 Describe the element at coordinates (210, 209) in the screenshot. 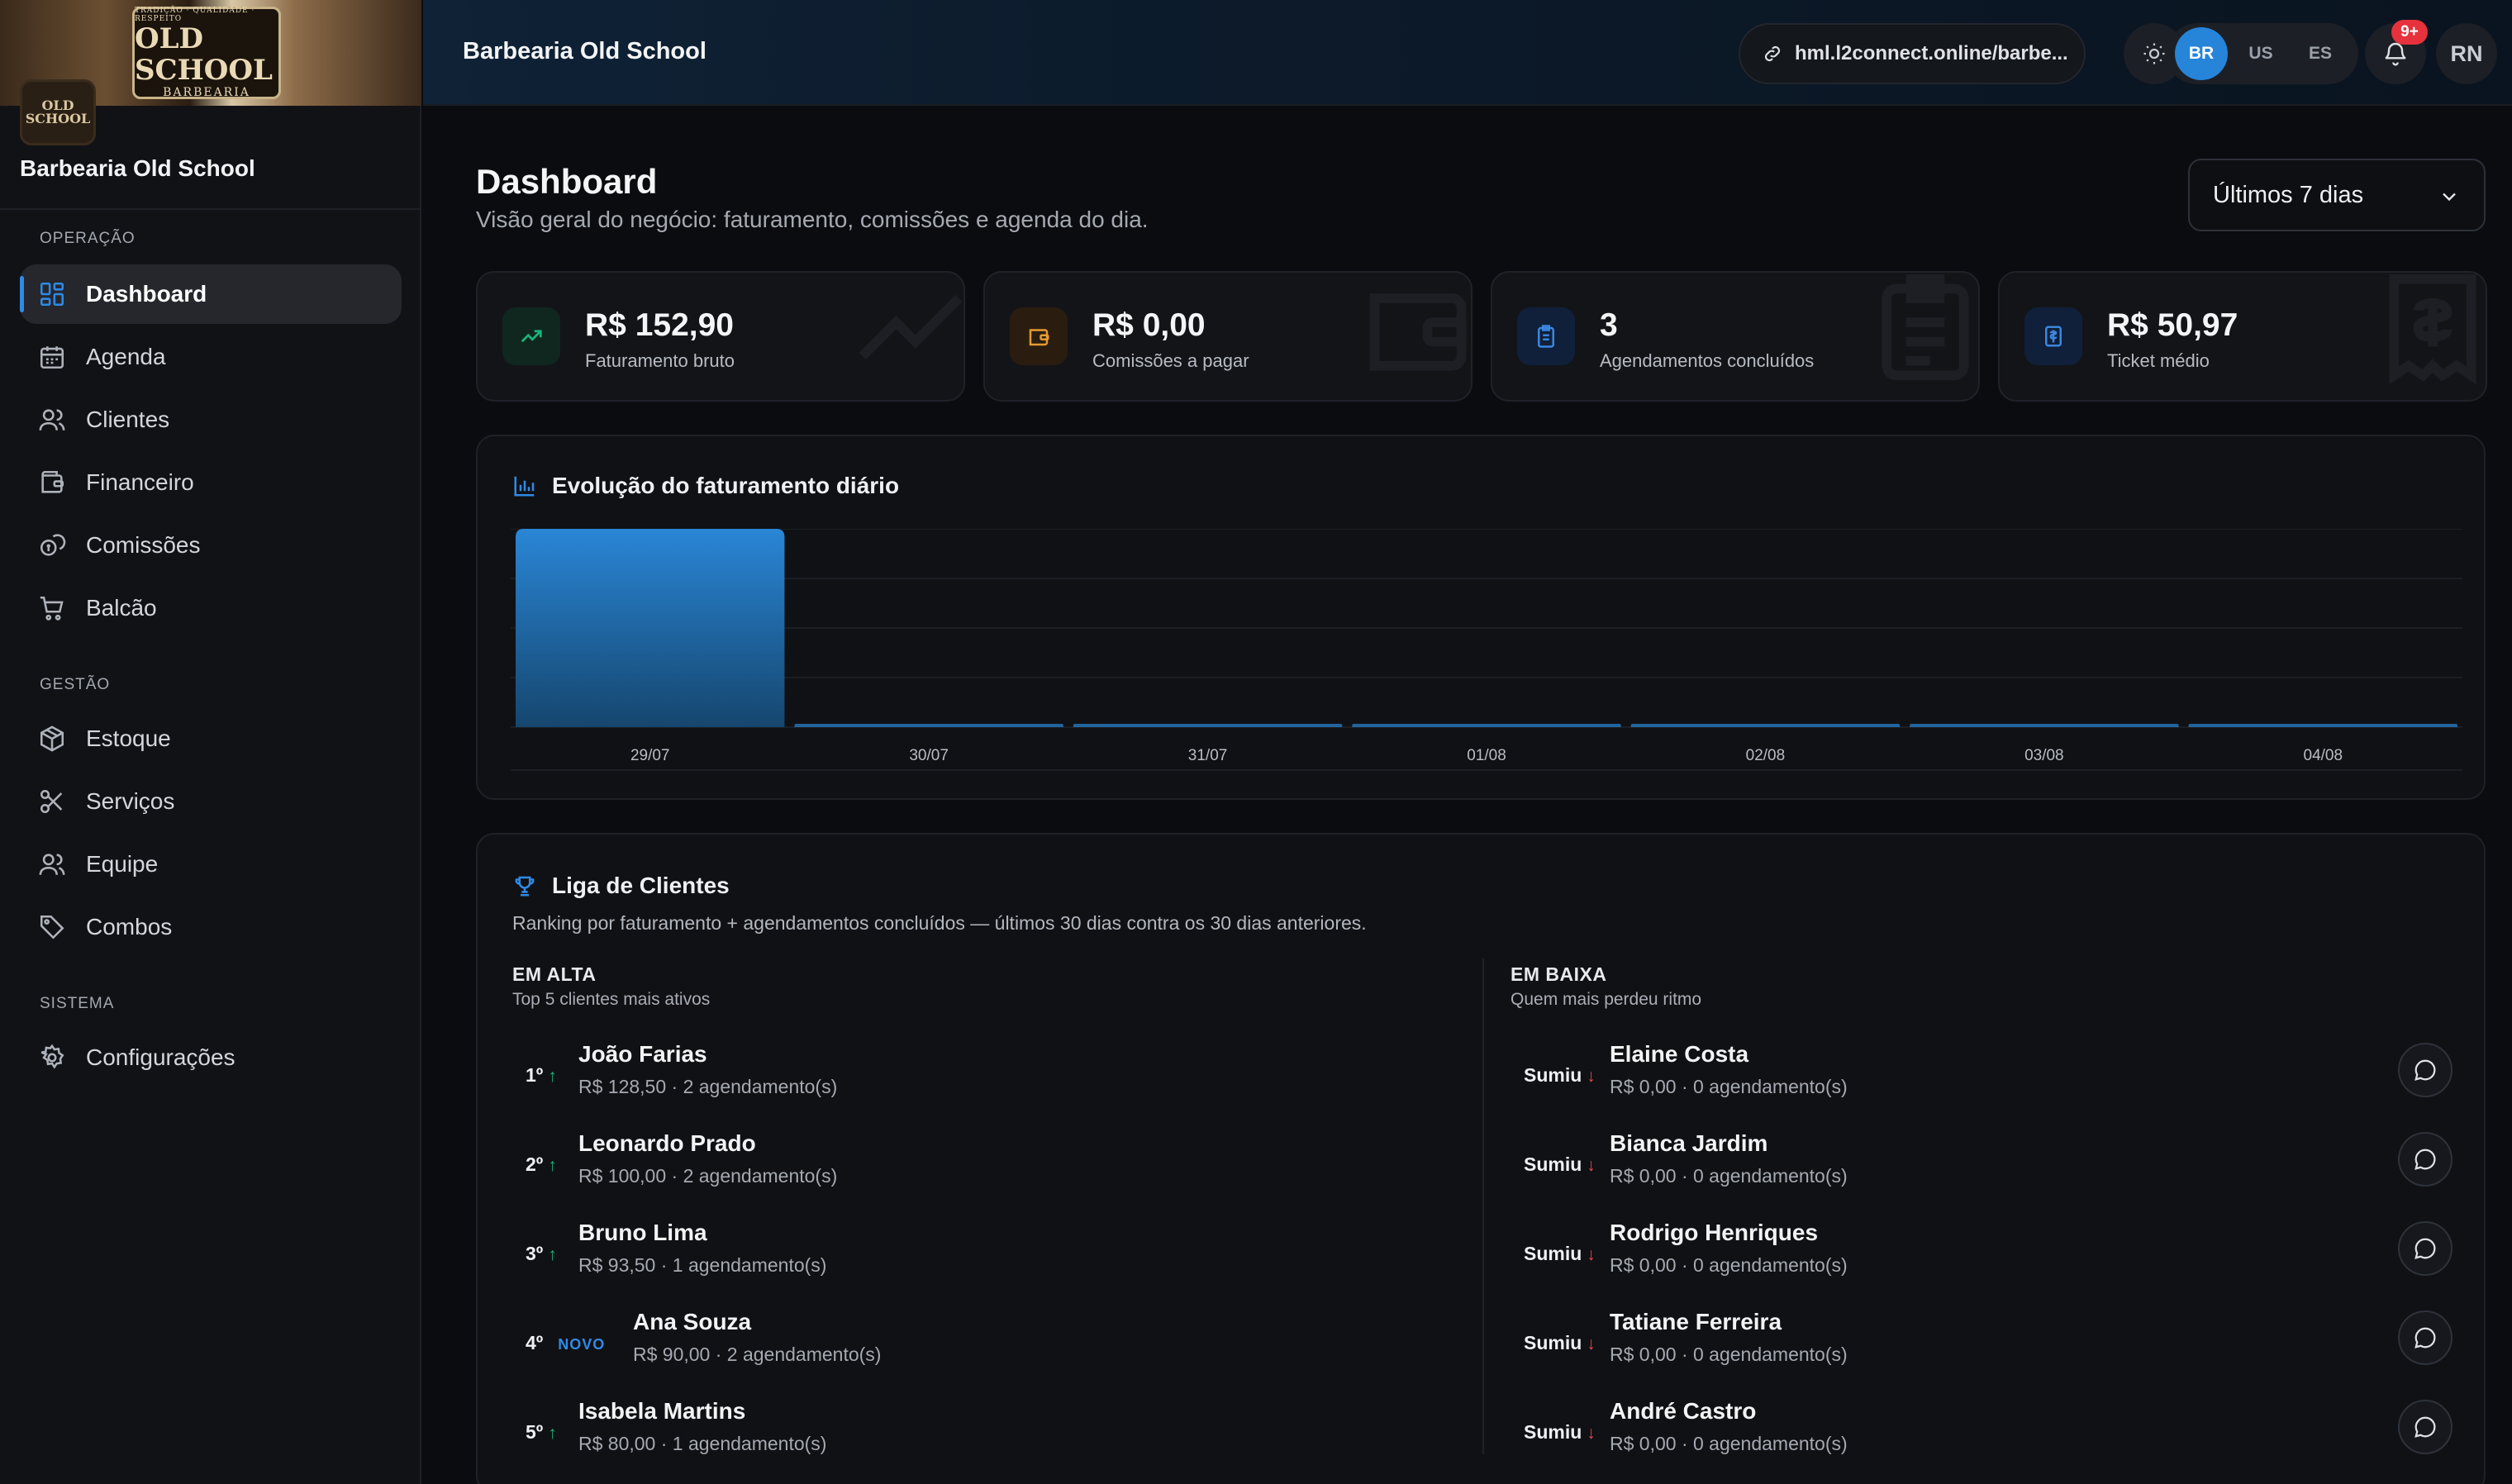

I see `sidebar-divider` at that location.